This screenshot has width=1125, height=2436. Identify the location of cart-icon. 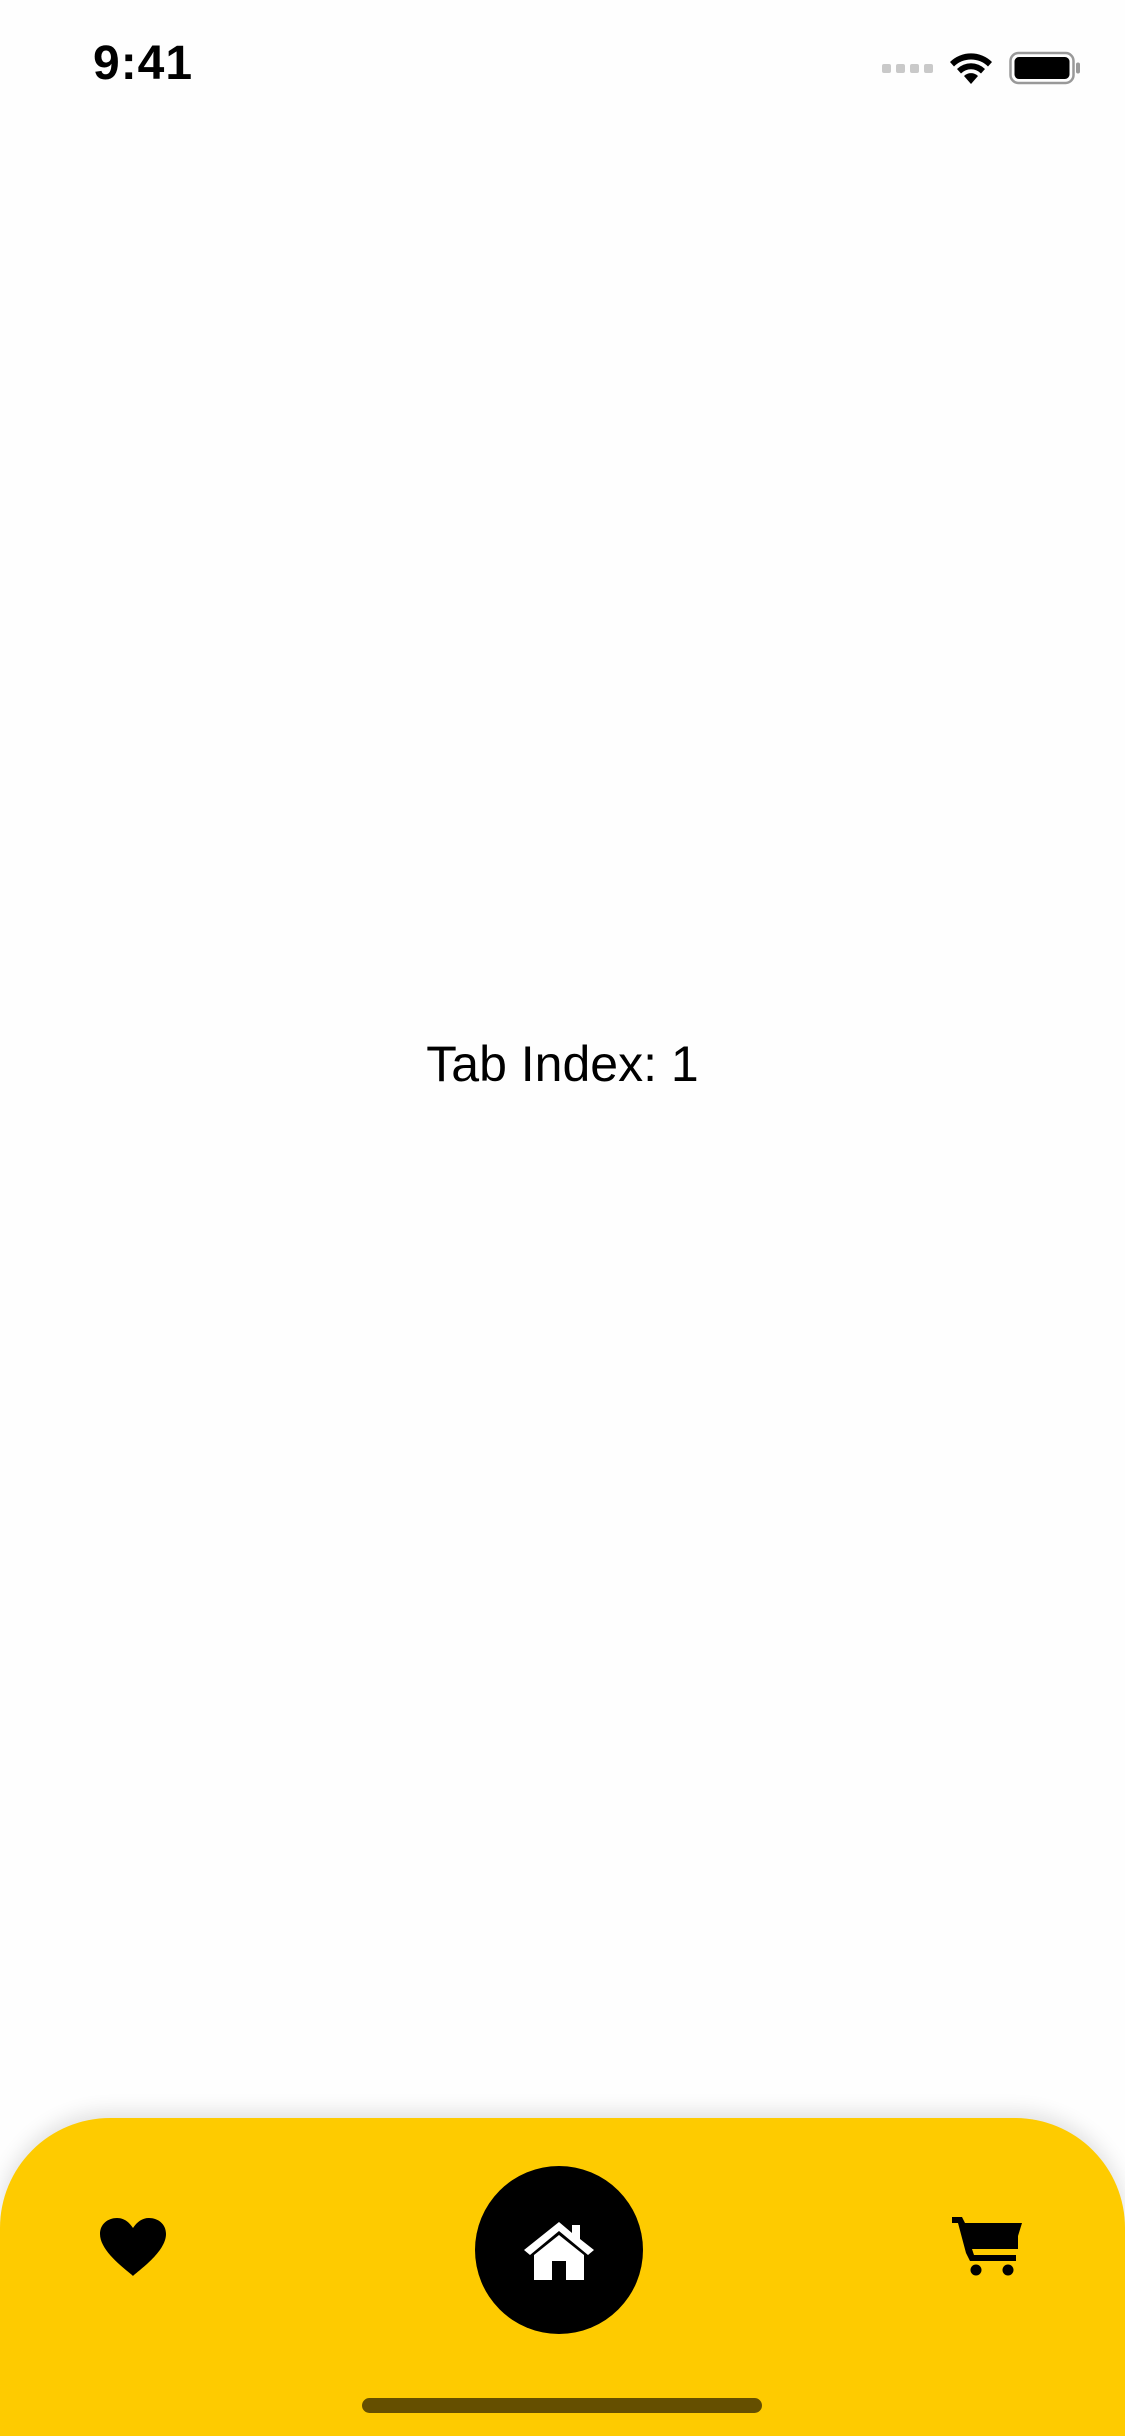
(987, 2245).